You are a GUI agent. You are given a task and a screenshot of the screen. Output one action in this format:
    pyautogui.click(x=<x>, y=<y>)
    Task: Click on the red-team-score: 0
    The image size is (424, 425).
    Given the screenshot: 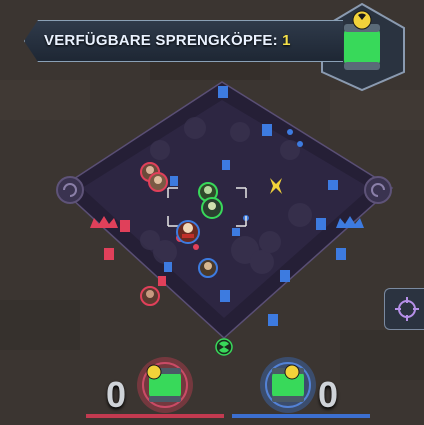 What is the action you would take?
    pyautogui.click(x=116, y=394)
    